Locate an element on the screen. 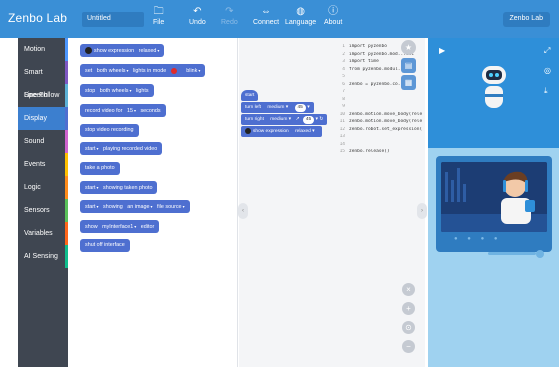  settings-icon: ◎ is located at coordinates (547, 70).